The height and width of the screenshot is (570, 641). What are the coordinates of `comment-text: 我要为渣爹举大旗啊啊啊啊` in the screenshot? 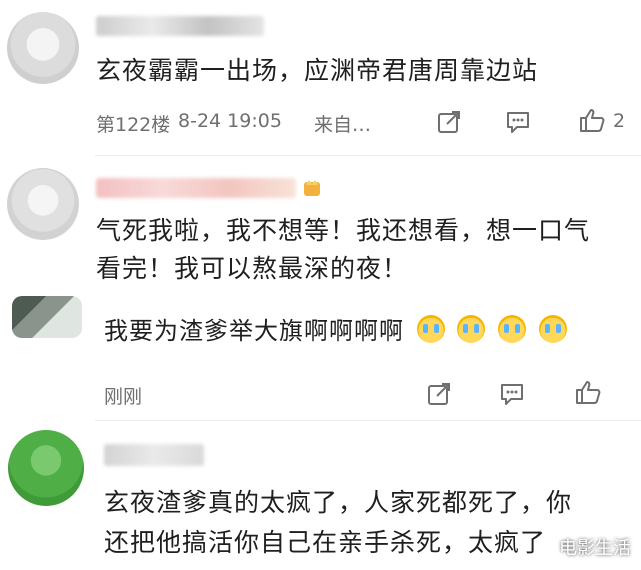 It's located at (335, 331).